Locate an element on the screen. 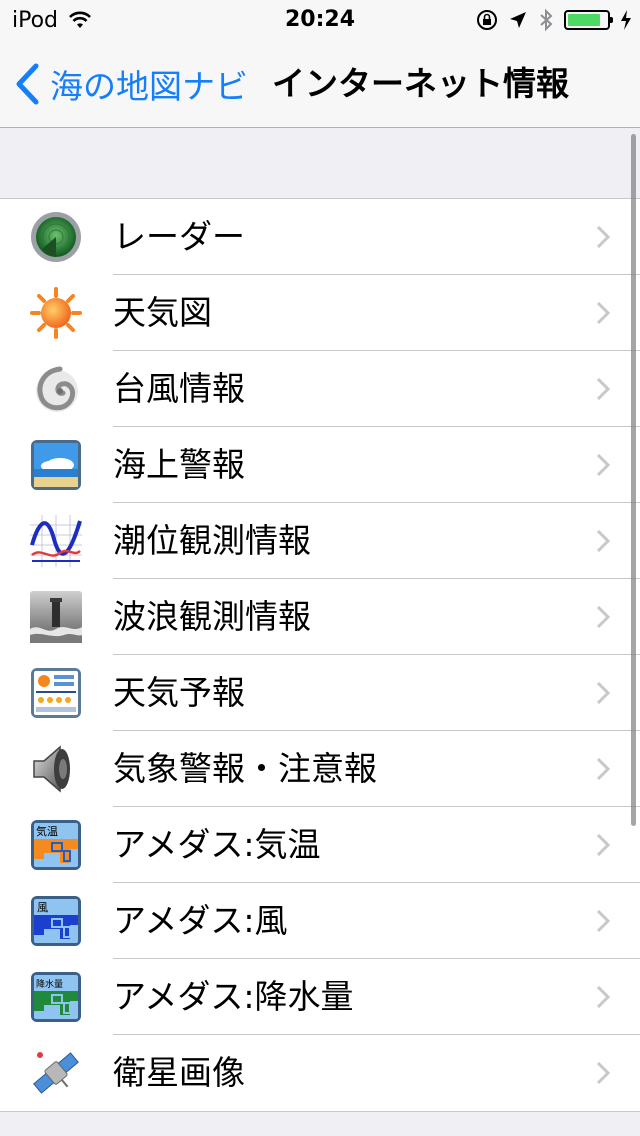  list-item-radar: レーダー is located at coordinates (320, 237).